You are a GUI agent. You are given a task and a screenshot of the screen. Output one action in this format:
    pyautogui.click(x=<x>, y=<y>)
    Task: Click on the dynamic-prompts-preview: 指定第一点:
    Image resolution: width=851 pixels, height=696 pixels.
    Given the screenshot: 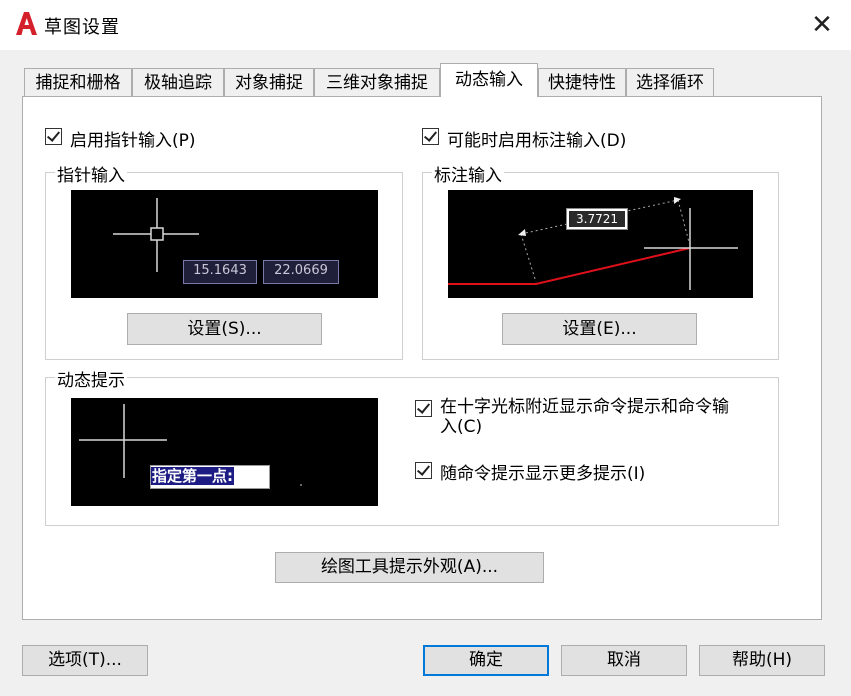 What is the action you would take?
    pyautogui.click(x=224, y=452)
    